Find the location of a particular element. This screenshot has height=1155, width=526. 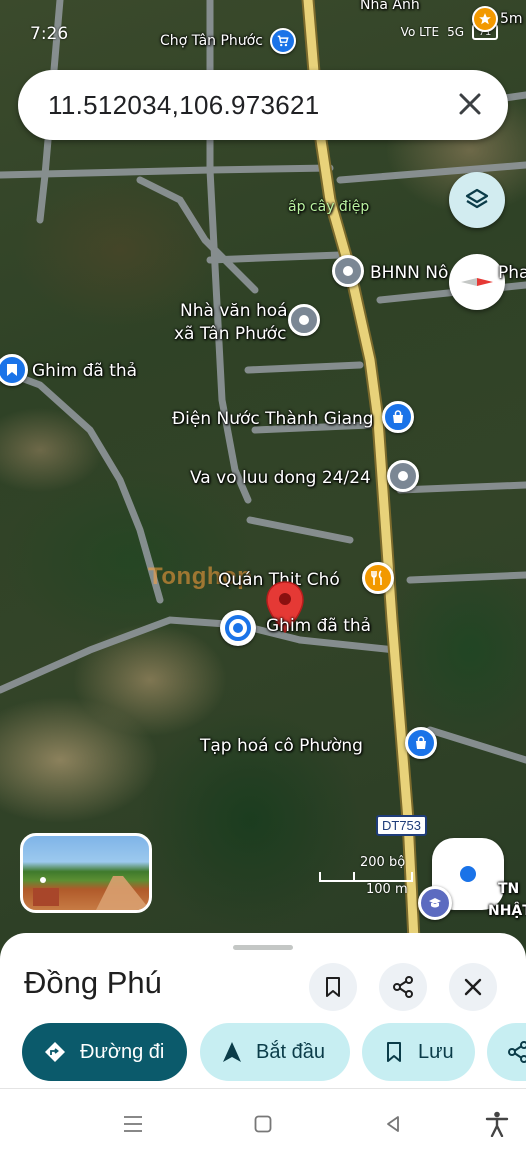

back-button is located at coordinates (393, 1124).